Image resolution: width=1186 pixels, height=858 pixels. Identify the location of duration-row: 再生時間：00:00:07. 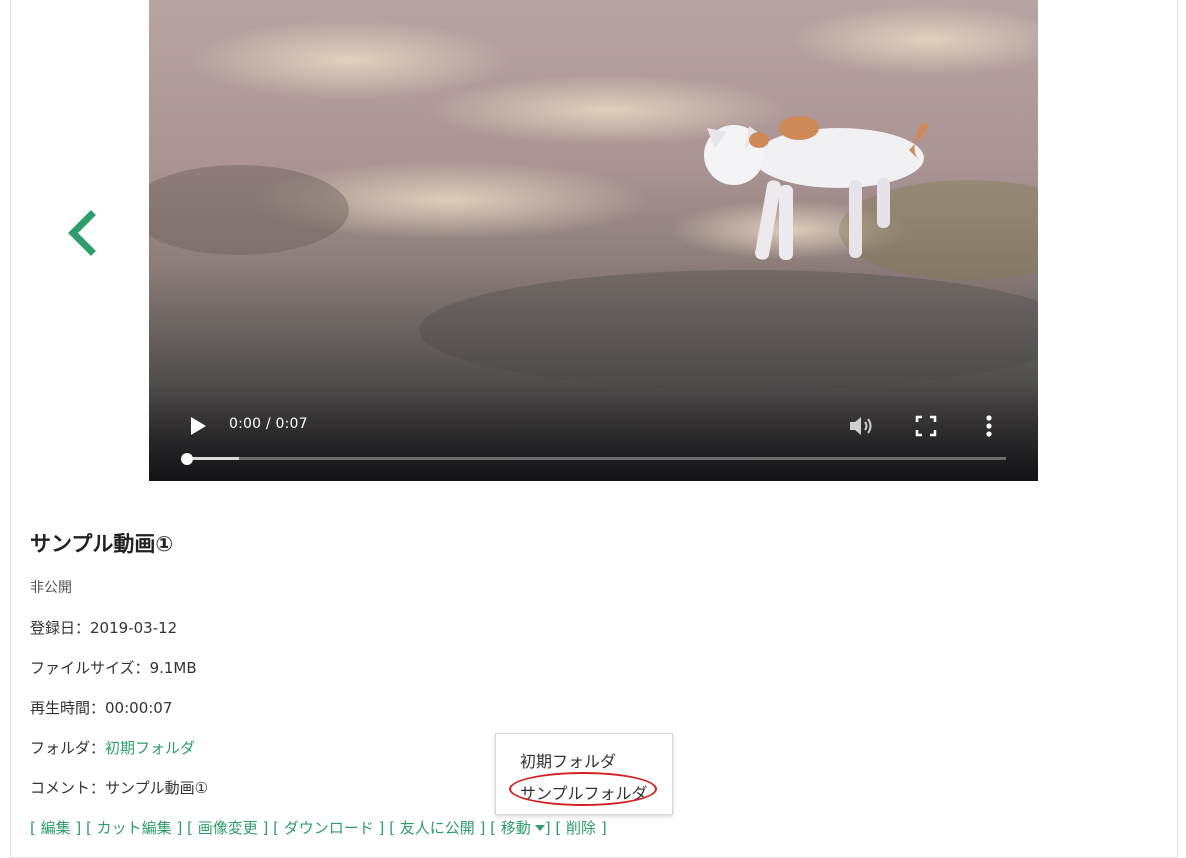
(101, 707).